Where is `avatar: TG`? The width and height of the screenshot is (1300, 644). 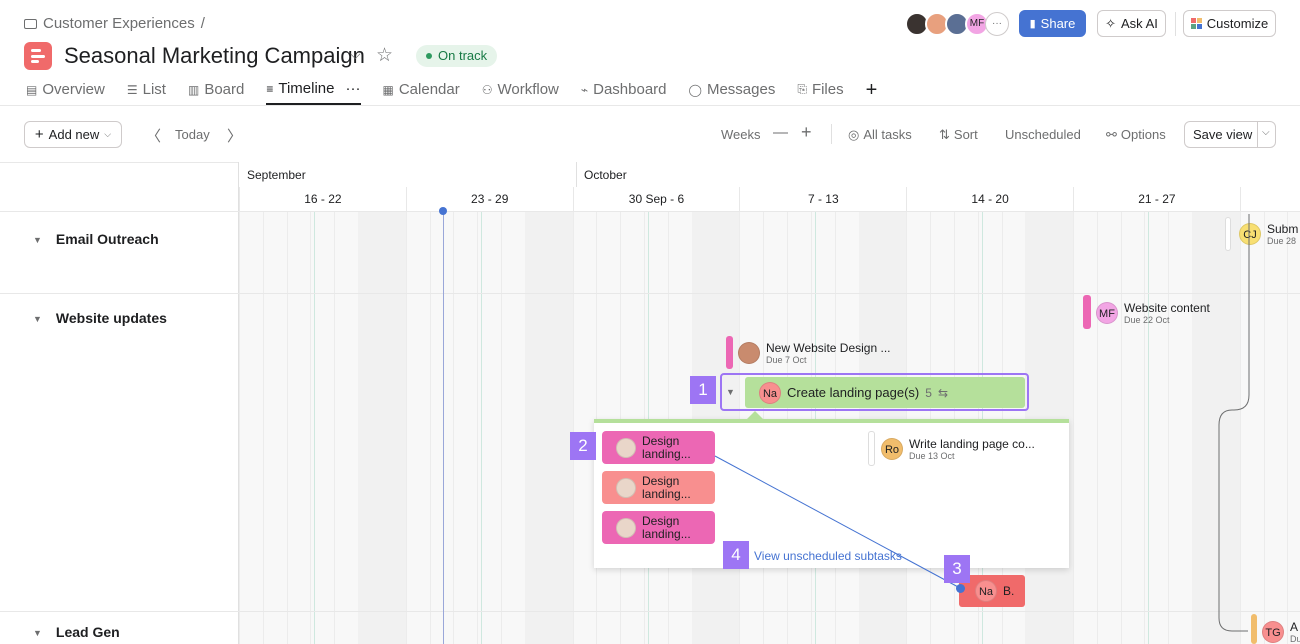
avatar: TG is located at coordinates (1273, 632).